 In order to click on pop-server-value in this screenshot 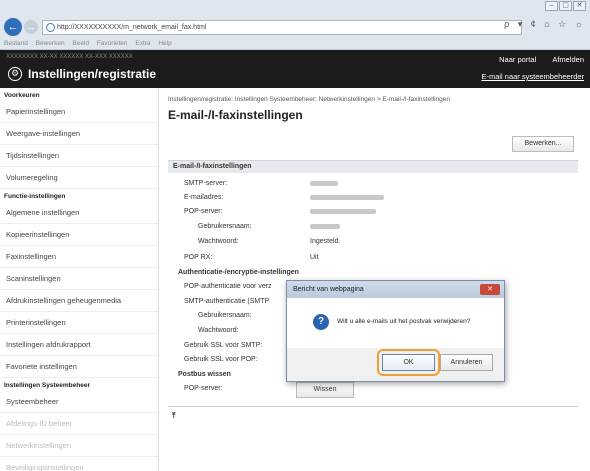, I will do `click(343, 211)`.